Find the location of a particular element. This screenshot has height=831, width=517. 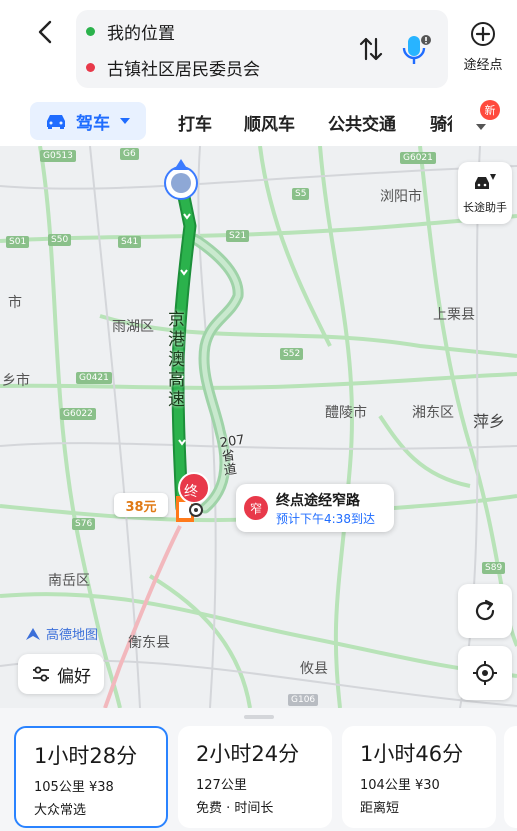

route-duration: 1小时46分 is located at coordinates (412, 754).